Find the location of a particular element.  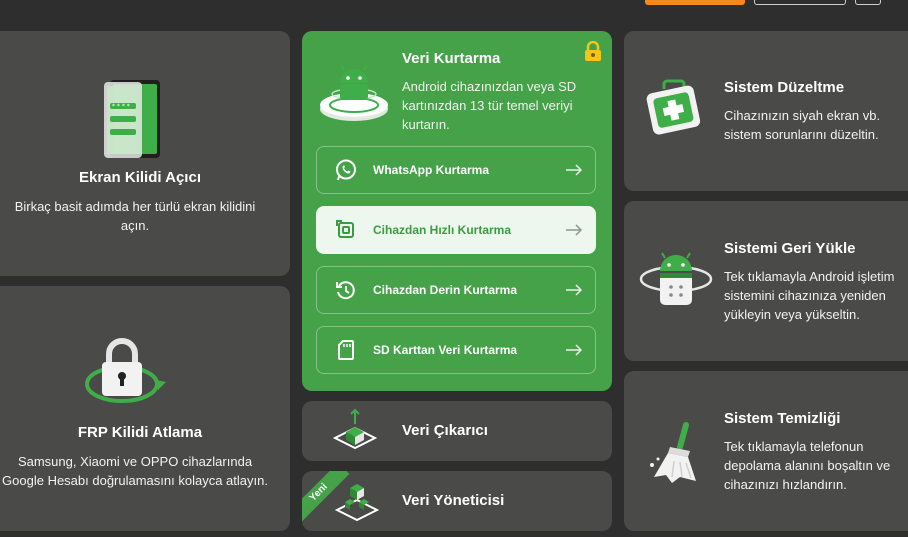

card-title: Veri Yöneticisi is located at coordinates (453, 500).